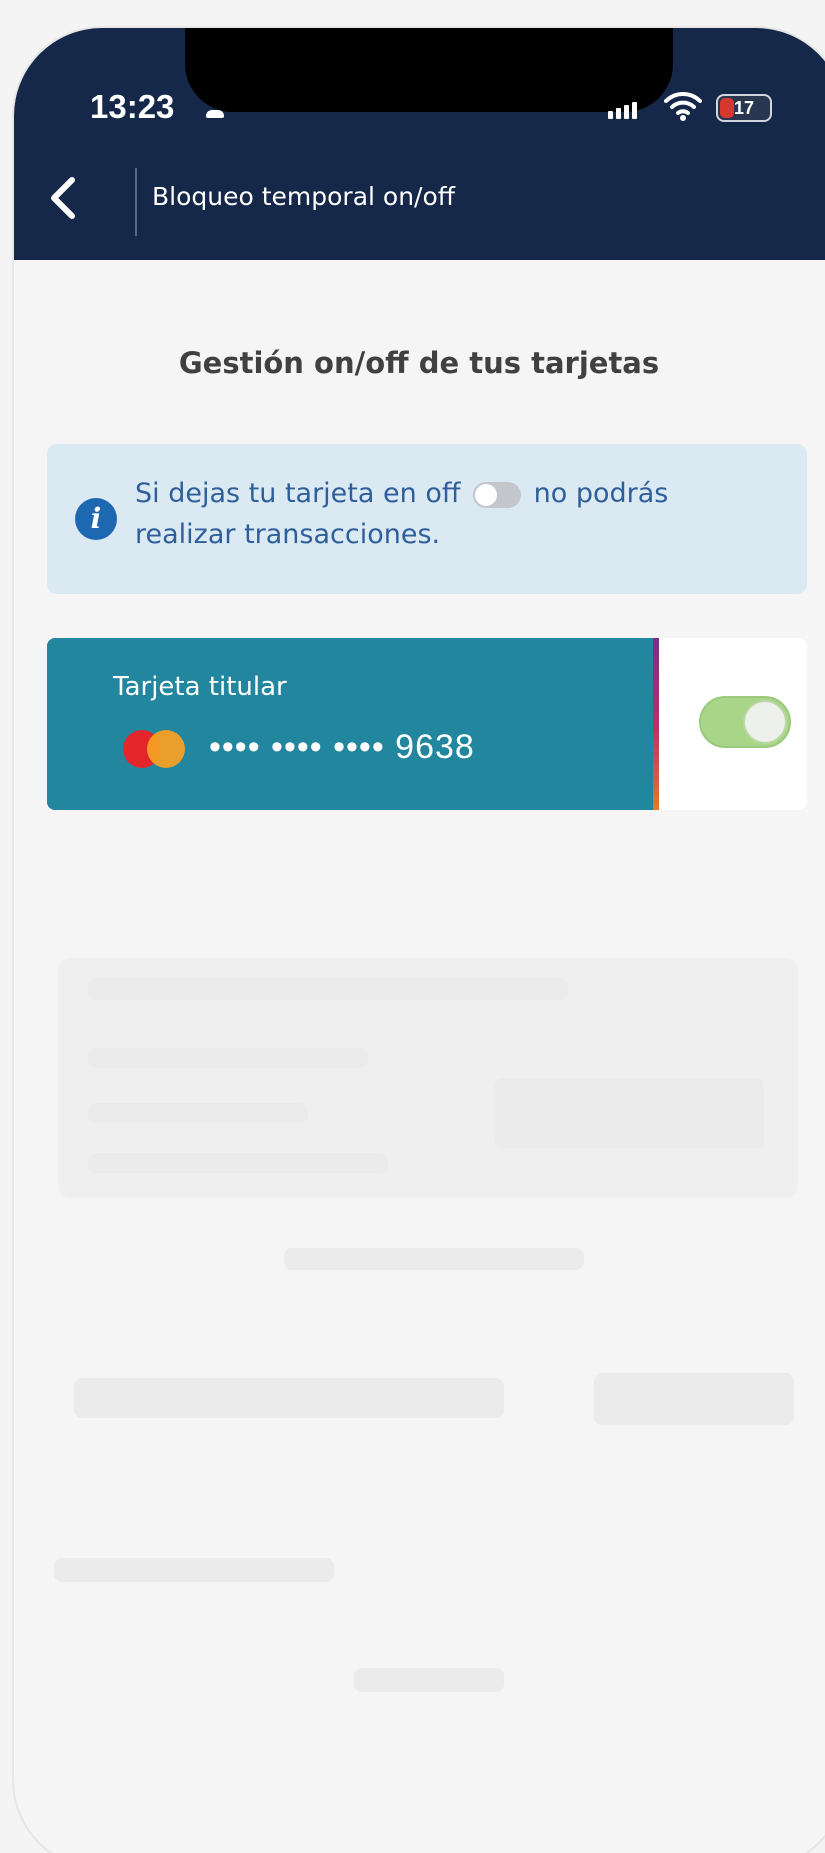  I want to click on section-title: Gestión on/off de tus tarjetas, so click(419, 363).